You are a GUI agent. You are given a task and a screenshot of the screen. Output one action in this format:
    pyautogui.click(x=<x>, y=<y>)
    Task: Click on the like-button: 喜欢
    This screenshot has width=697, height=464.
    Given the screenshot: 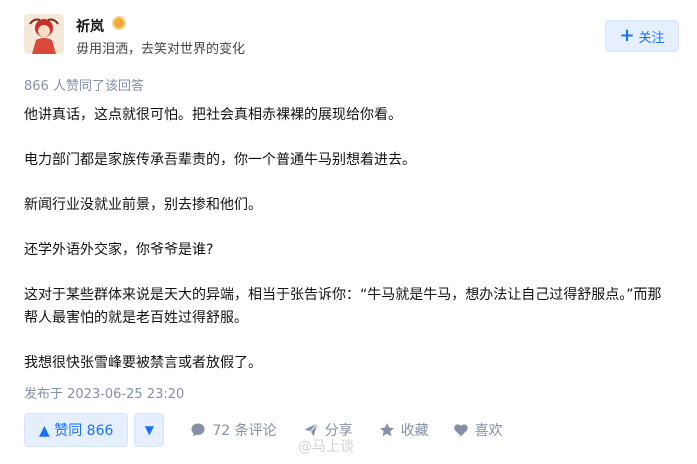 What is the action you would take?
    pyautogui.click(x=478, y=430)
    